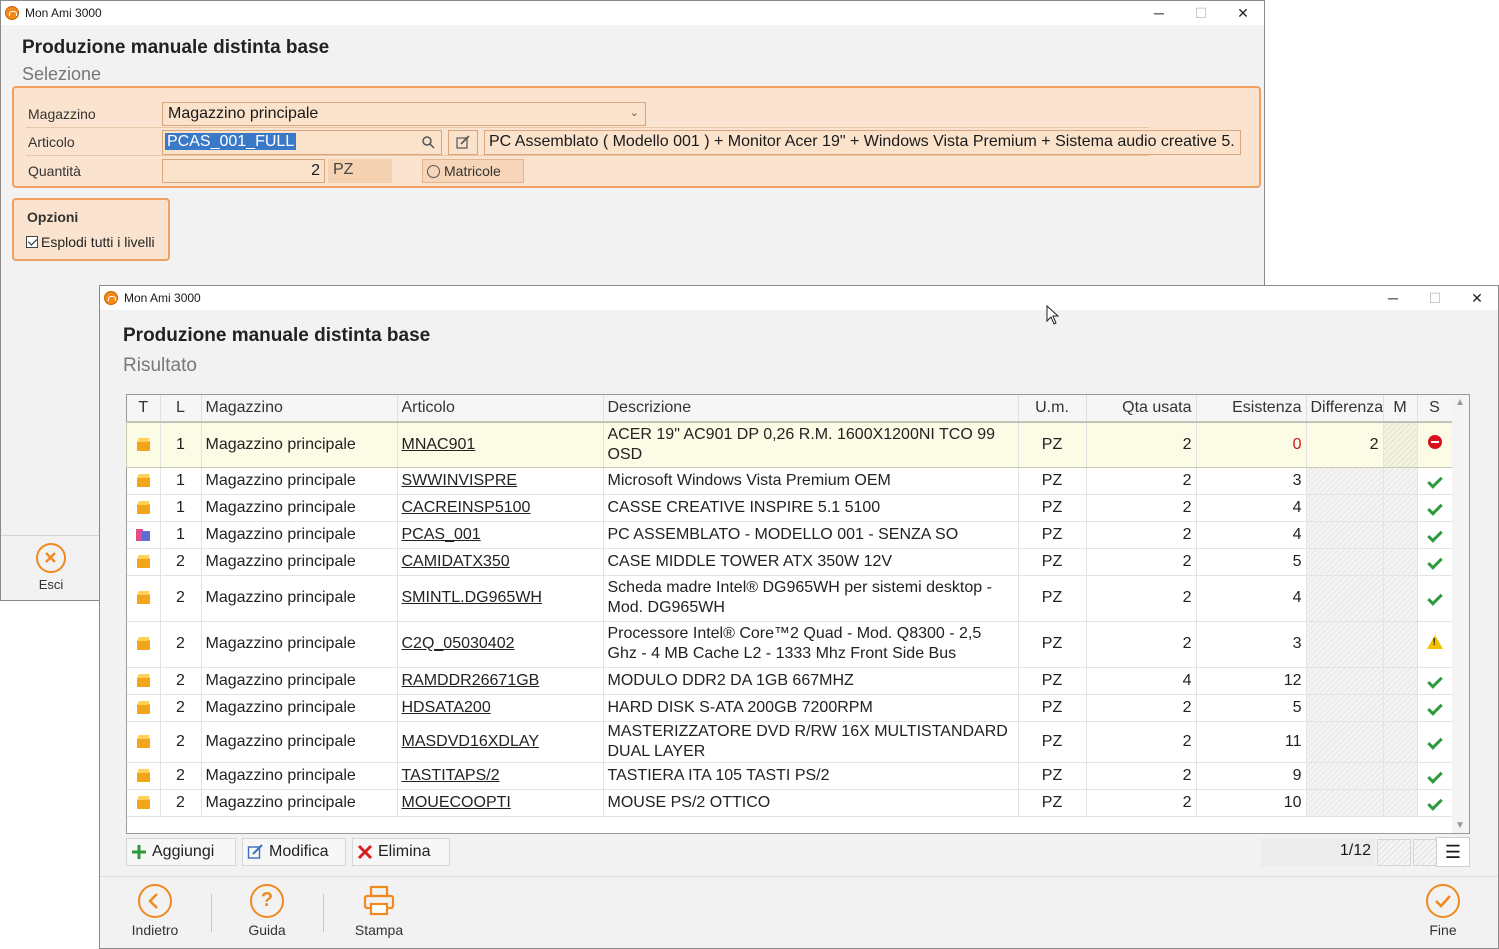 The image size is (1499, 949). Describe the element at coordinates (1251, 742) in the screenshot. I see `cell-esistenza: 11` at that location.